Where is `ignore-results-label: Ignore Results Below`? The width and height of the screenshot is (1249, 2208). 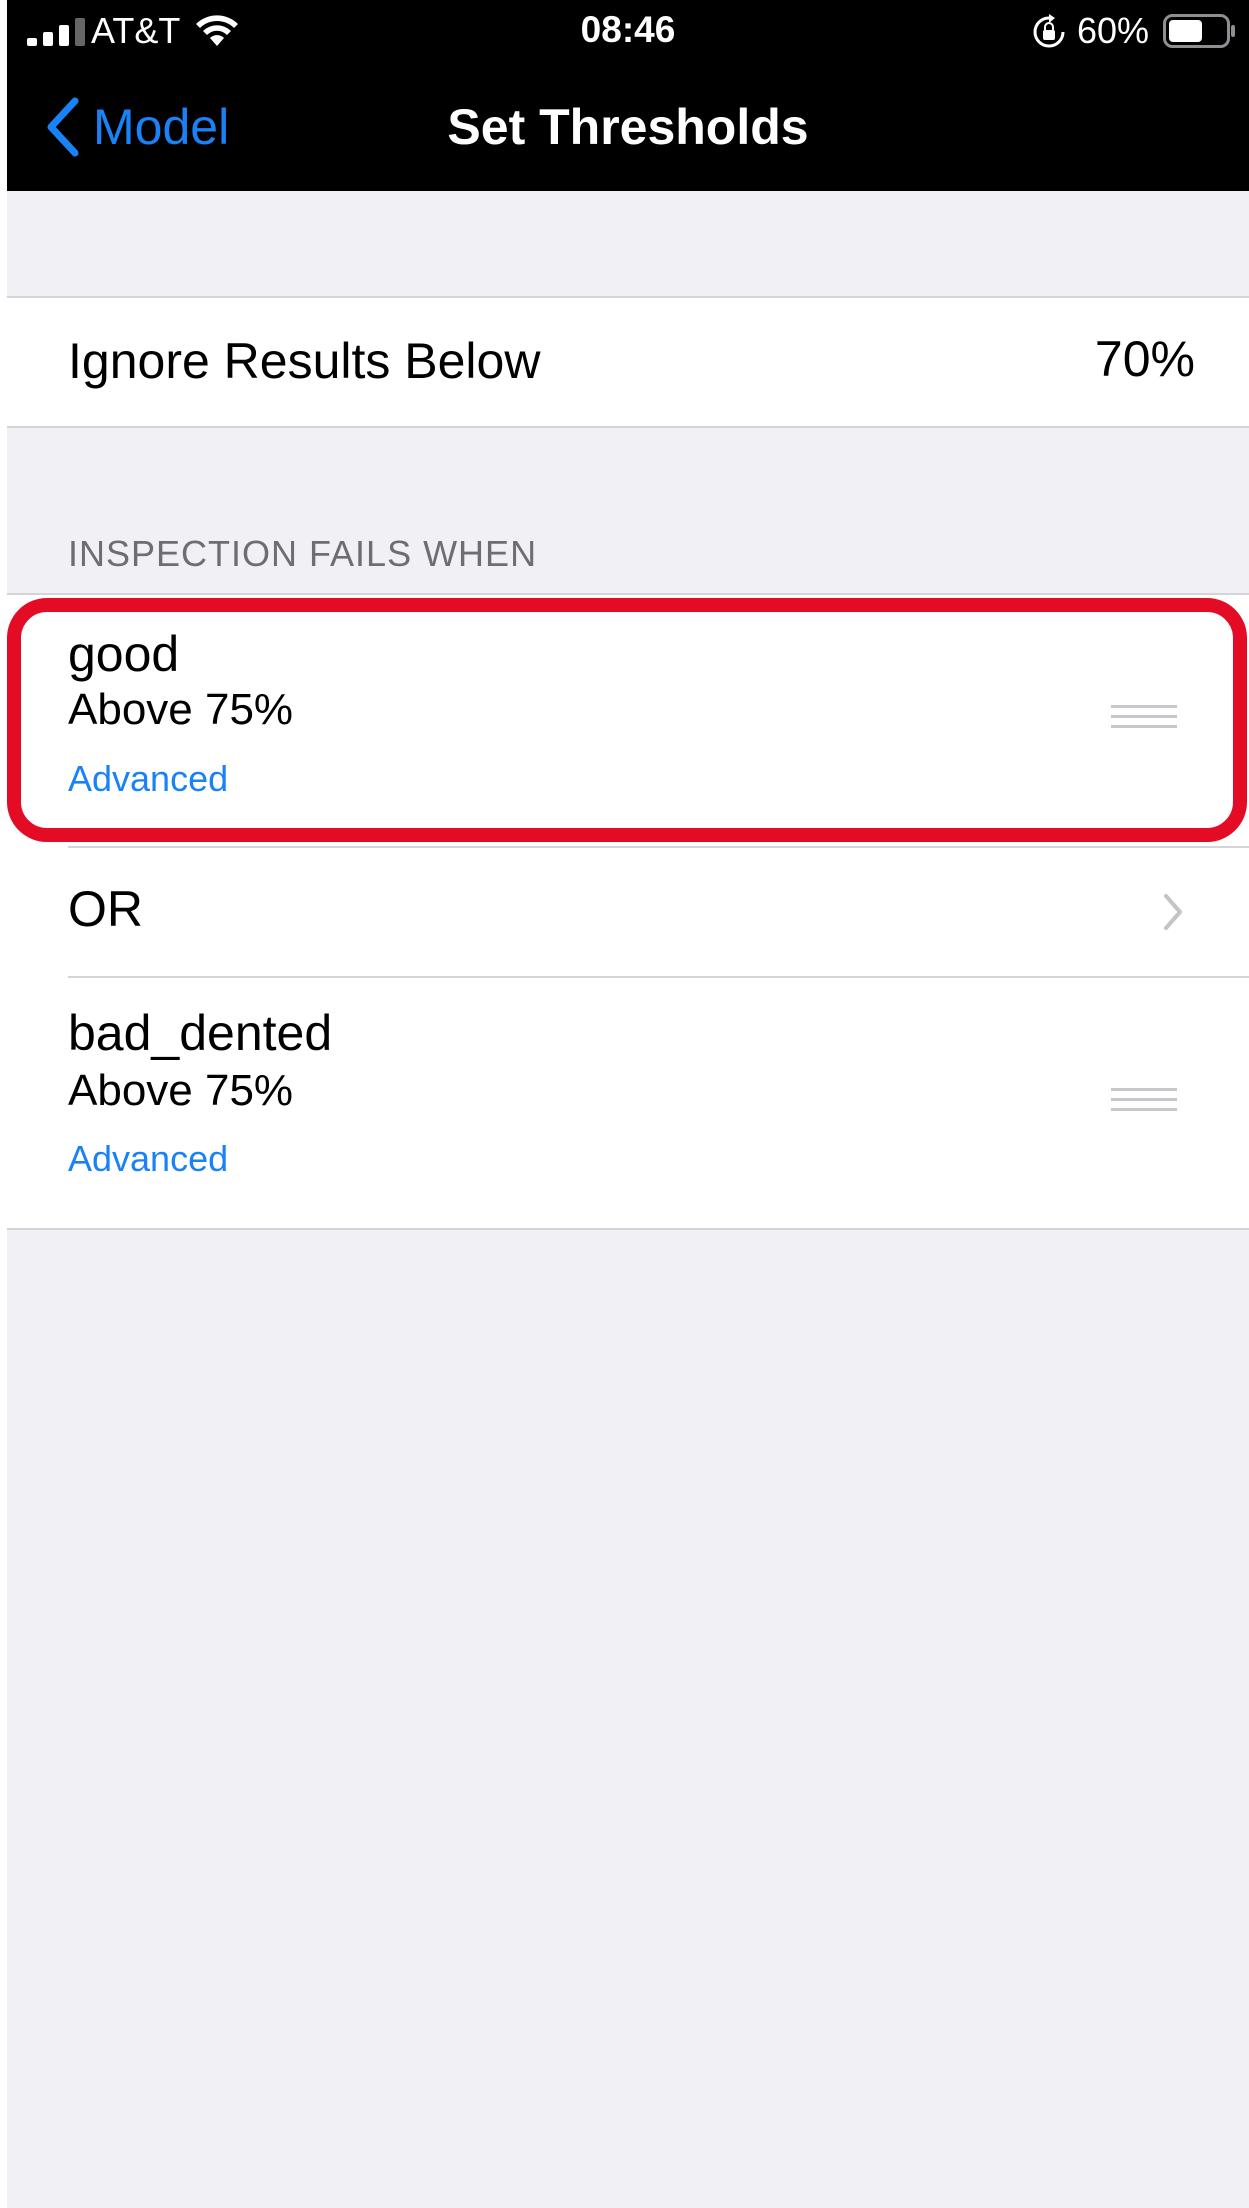
ignore-results-label: Ignore Results Below is located at coordinates (304, 361).